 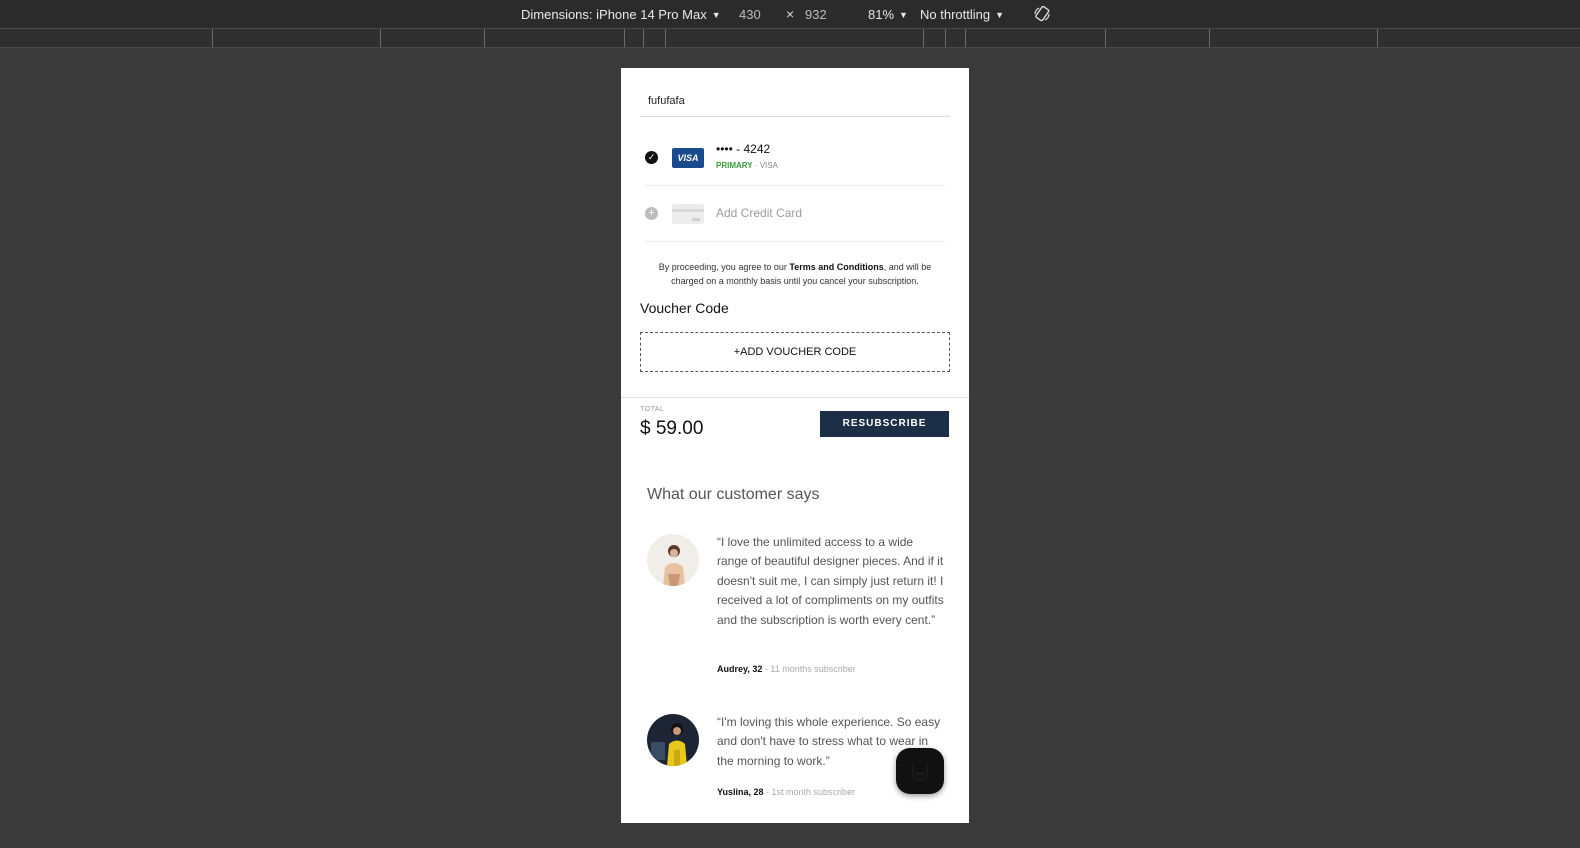 I want to click on add-voucher-button: +ADD VOUCHER CODE, so click(x=795, y=352).